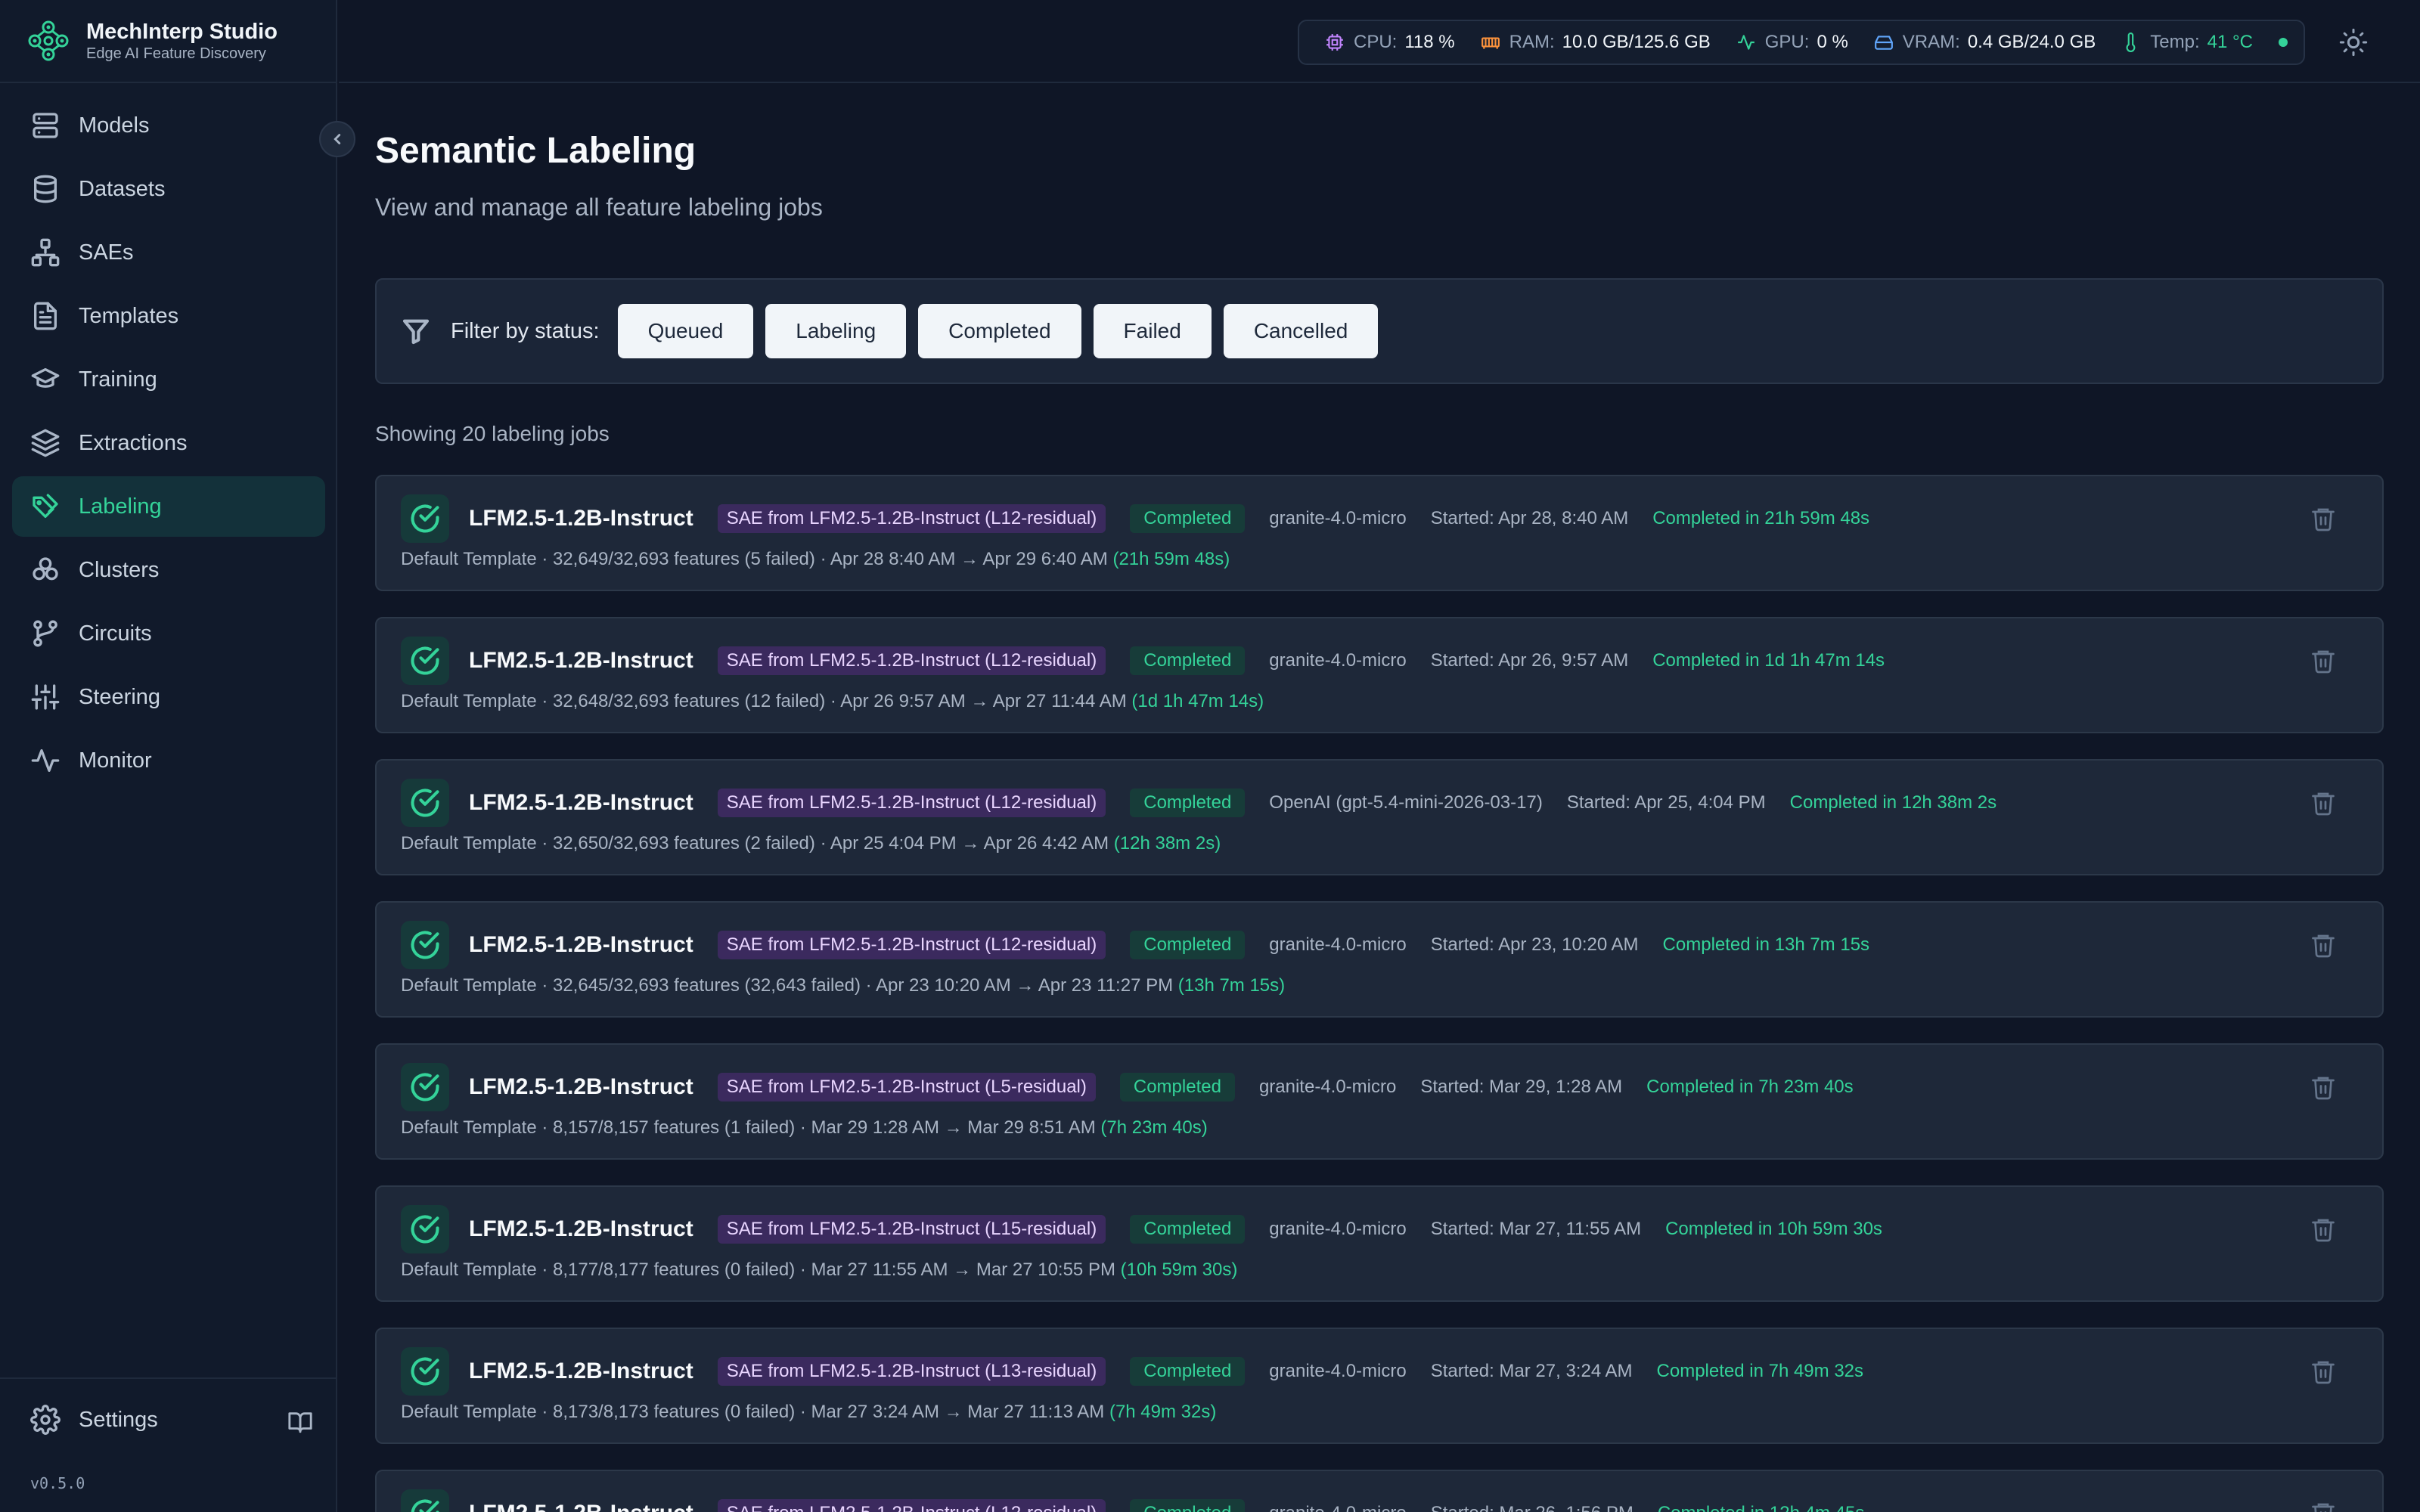 The height and width of the screenshot is (1512, 2420). What do you see at coordinates (2230, 42) in the screenshot?
I see `temp-value: 41 °C` at bounding box center [2230, 42].